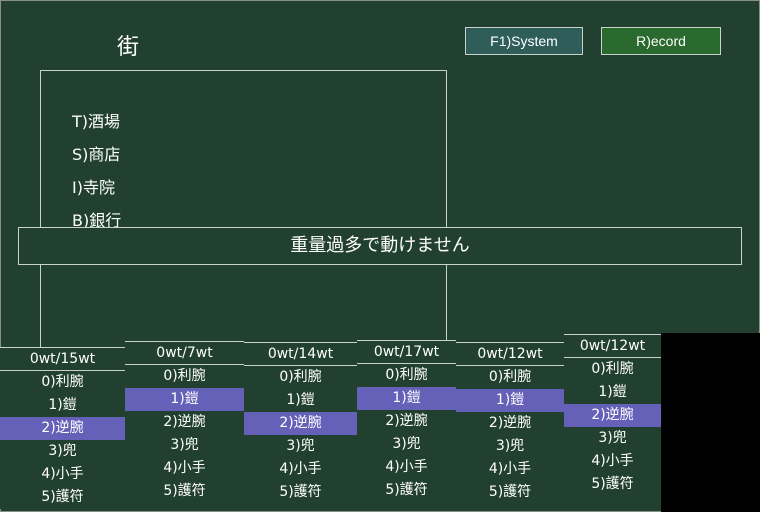 This screenshot has width=760, height=512. I want to click on menu-item-tavern: T)酒場, so click(96, 120).